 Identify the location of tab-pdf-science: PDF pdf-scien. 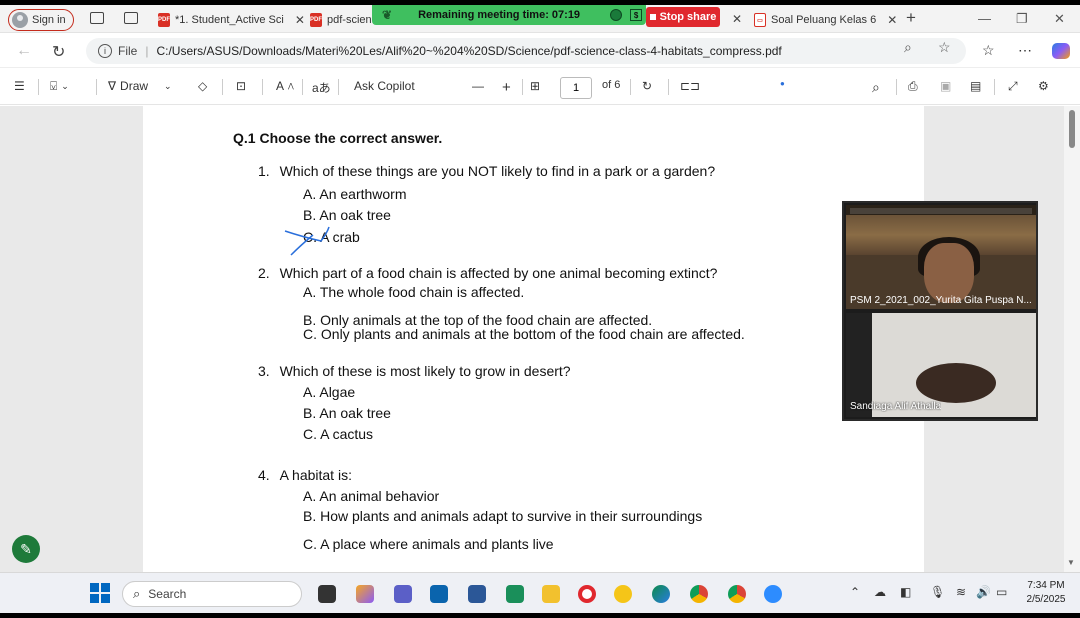
(341, 20).